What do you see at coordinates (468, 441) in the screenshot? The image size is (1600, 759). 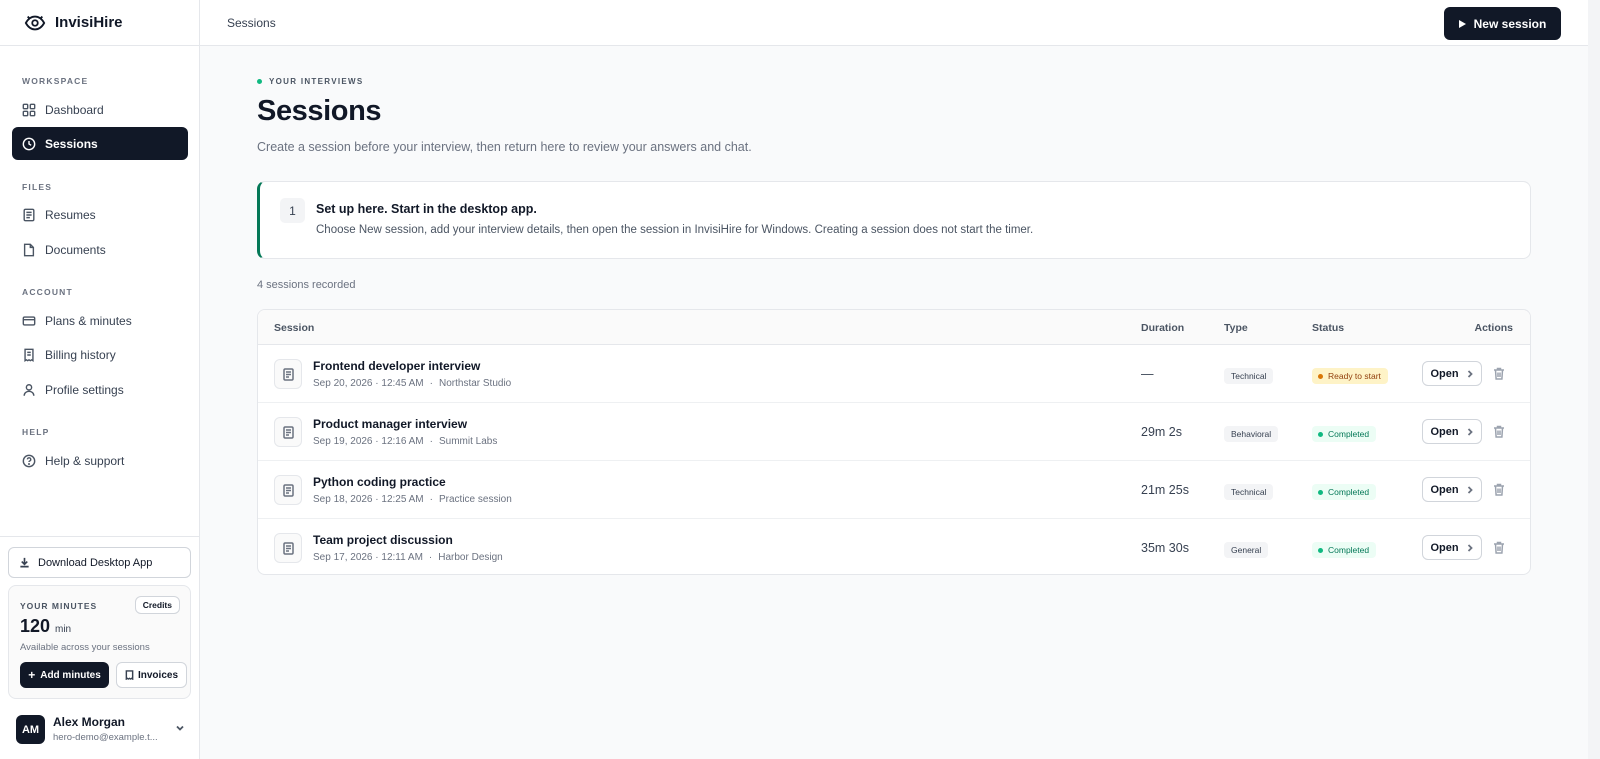 I see `session-company: Summit Labs` at bounding box center [468, 441].